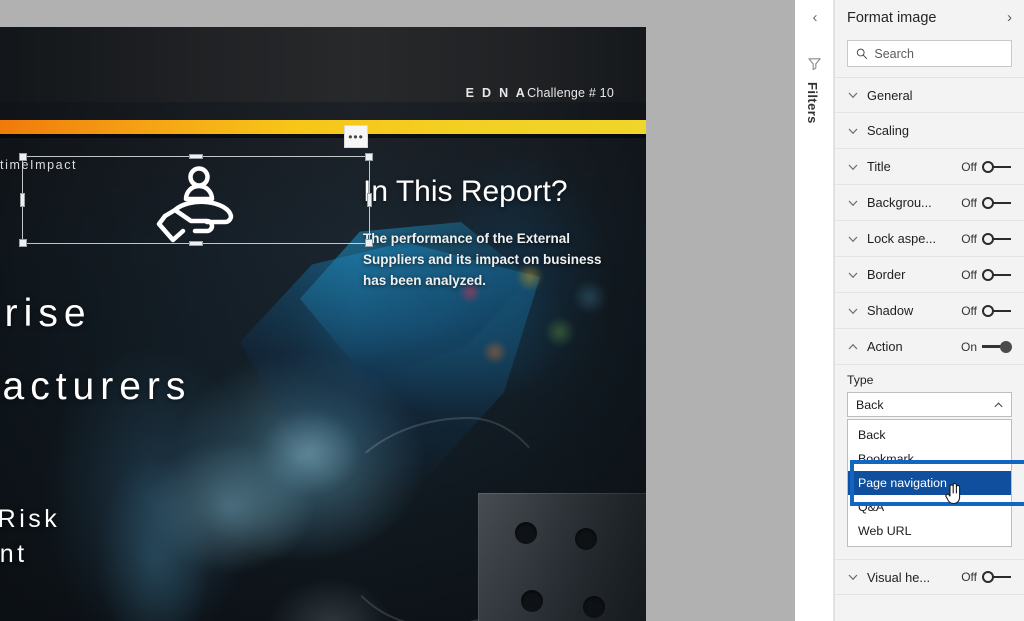 This screenshot has height=621, width=1024. What do you see at coordinates (886, 274) in the screenshot?
I see `section-label: Border` at bounding box center [886, 274].